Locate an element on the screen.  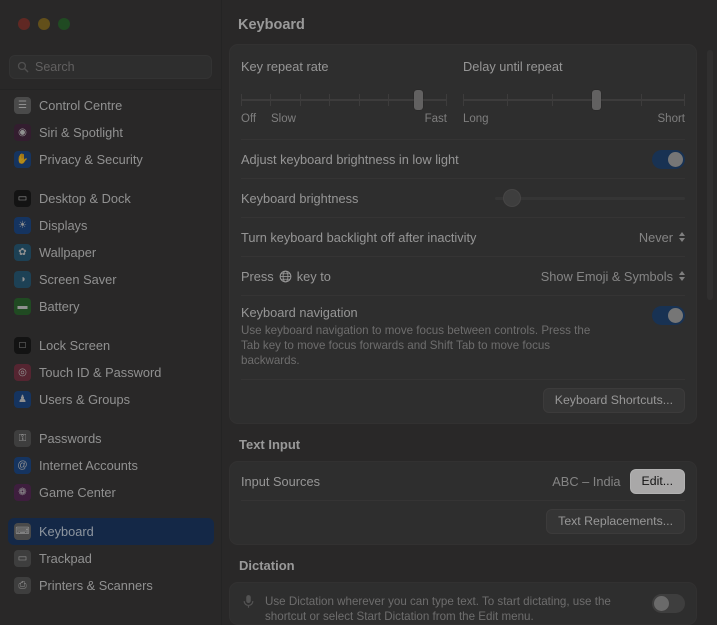
minimize-button is located at coordinates (44, 24).